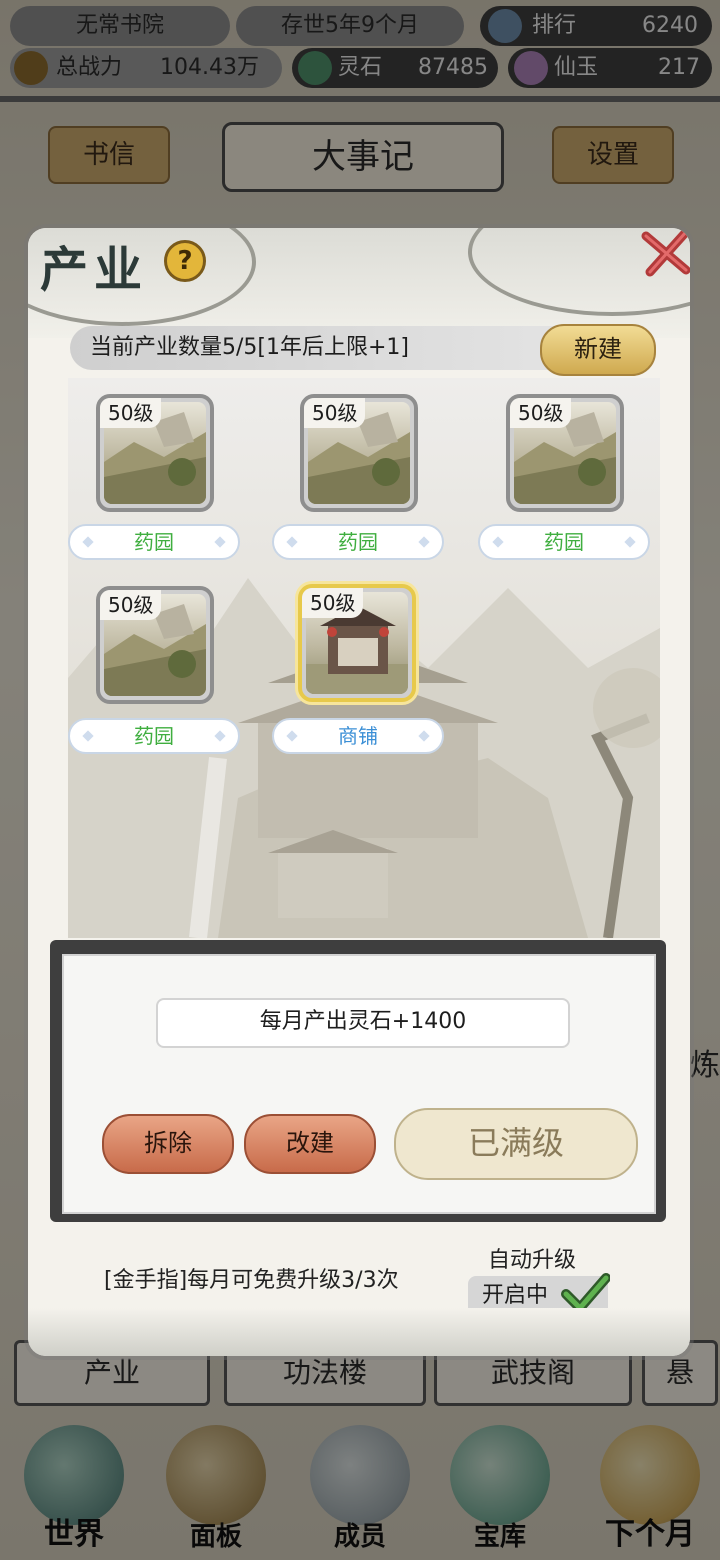  I want to click on new-industry-button: 新建, so click(598, 350).